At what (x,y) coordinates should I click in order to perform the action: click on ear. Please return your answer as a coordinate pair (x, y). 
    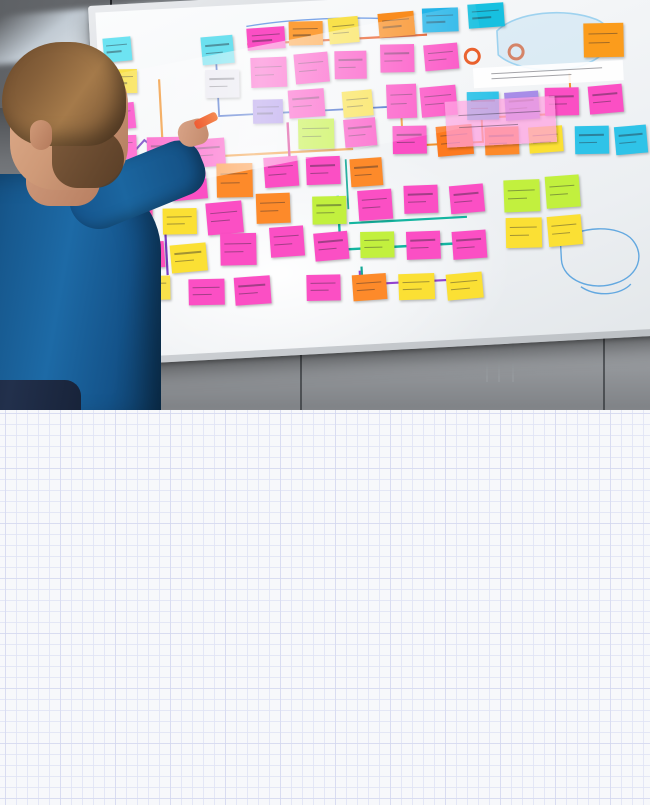
    Looking at the image, I should click on (41, 135).